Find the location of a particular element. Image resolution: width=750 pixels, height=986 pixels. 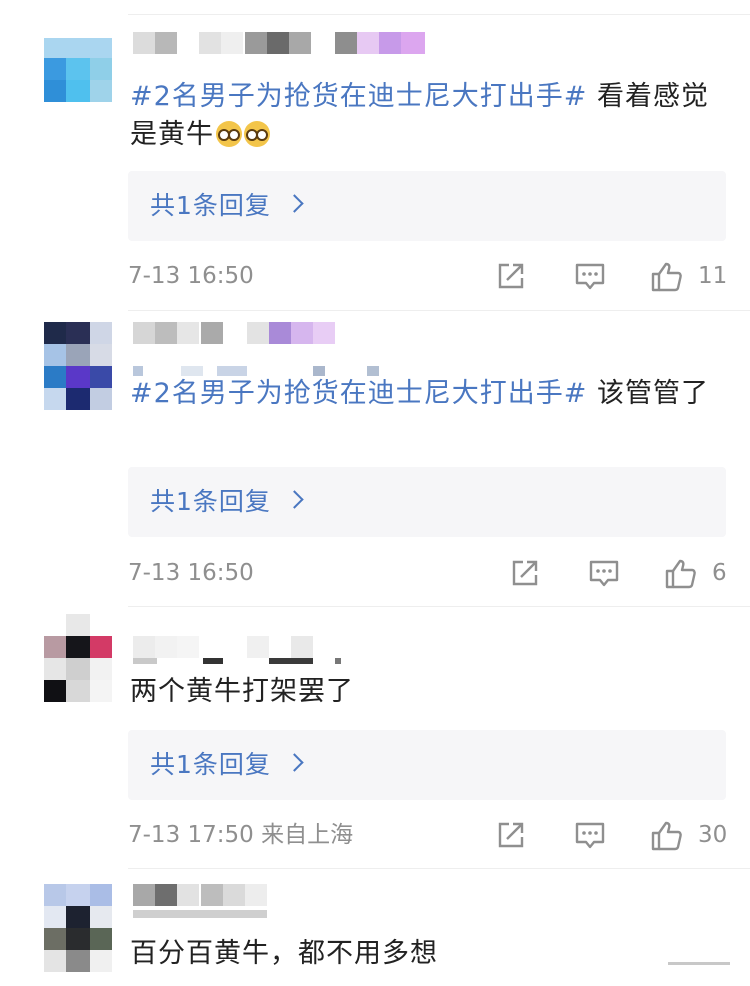

comment-meta: 7-13 16:50 11 is located at coordinates (428, 276).